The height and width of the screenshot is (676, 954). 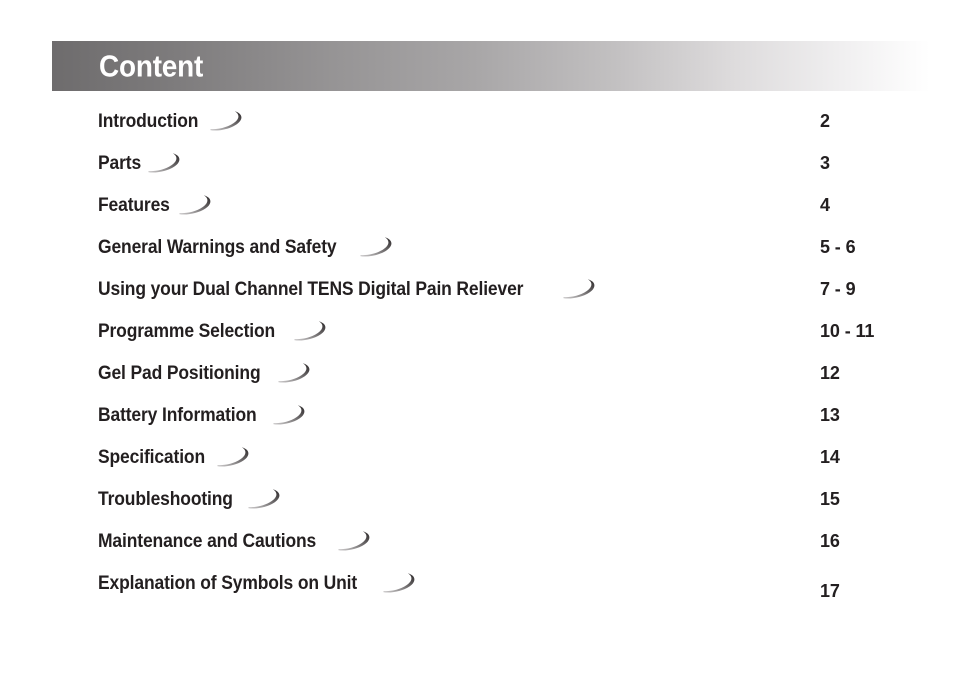 I want to click on toc-row: Parts 3, so click(x=477, y=169).